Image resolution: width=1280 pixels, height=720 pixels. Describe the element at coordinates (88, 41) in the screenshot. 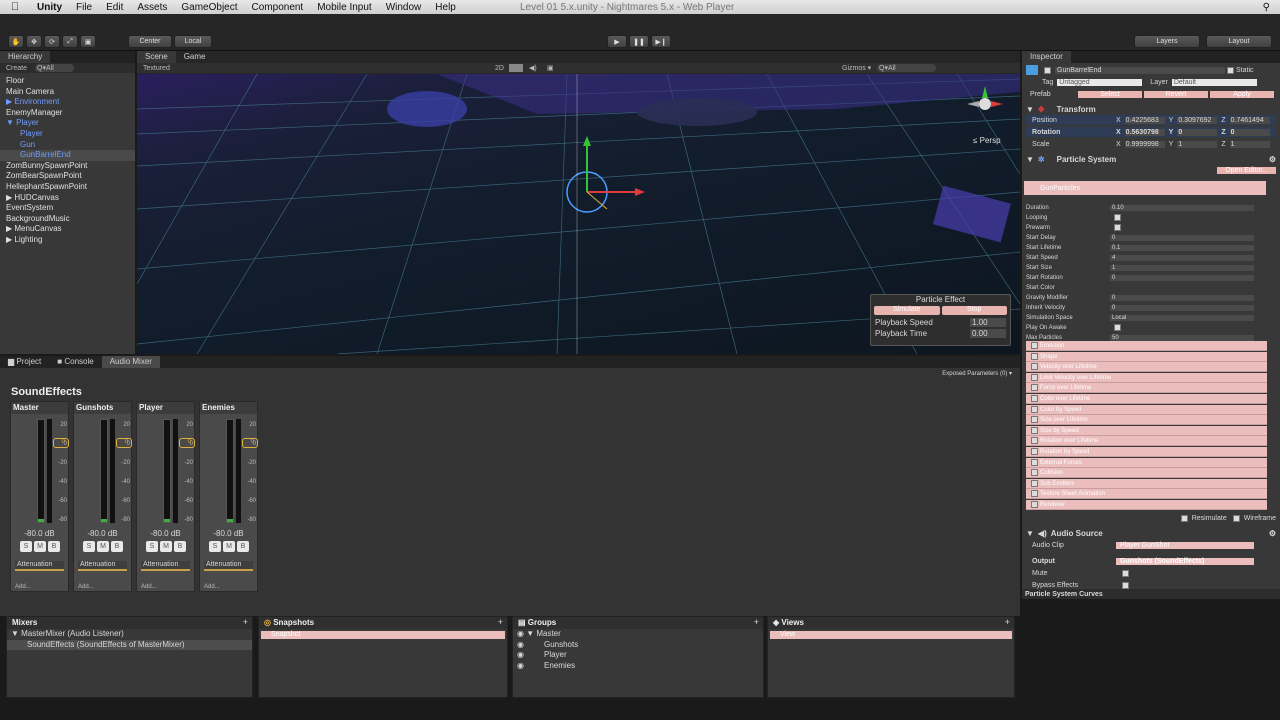

I see `rect-tool-icon: ▣` at that location.